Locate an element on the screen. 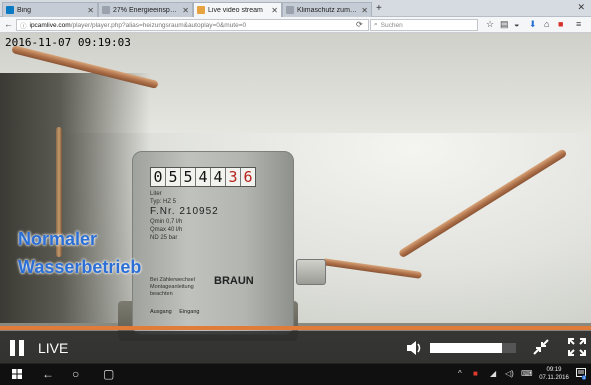  search-input: ⌕ Suchen is located at coordinates (424, 25).